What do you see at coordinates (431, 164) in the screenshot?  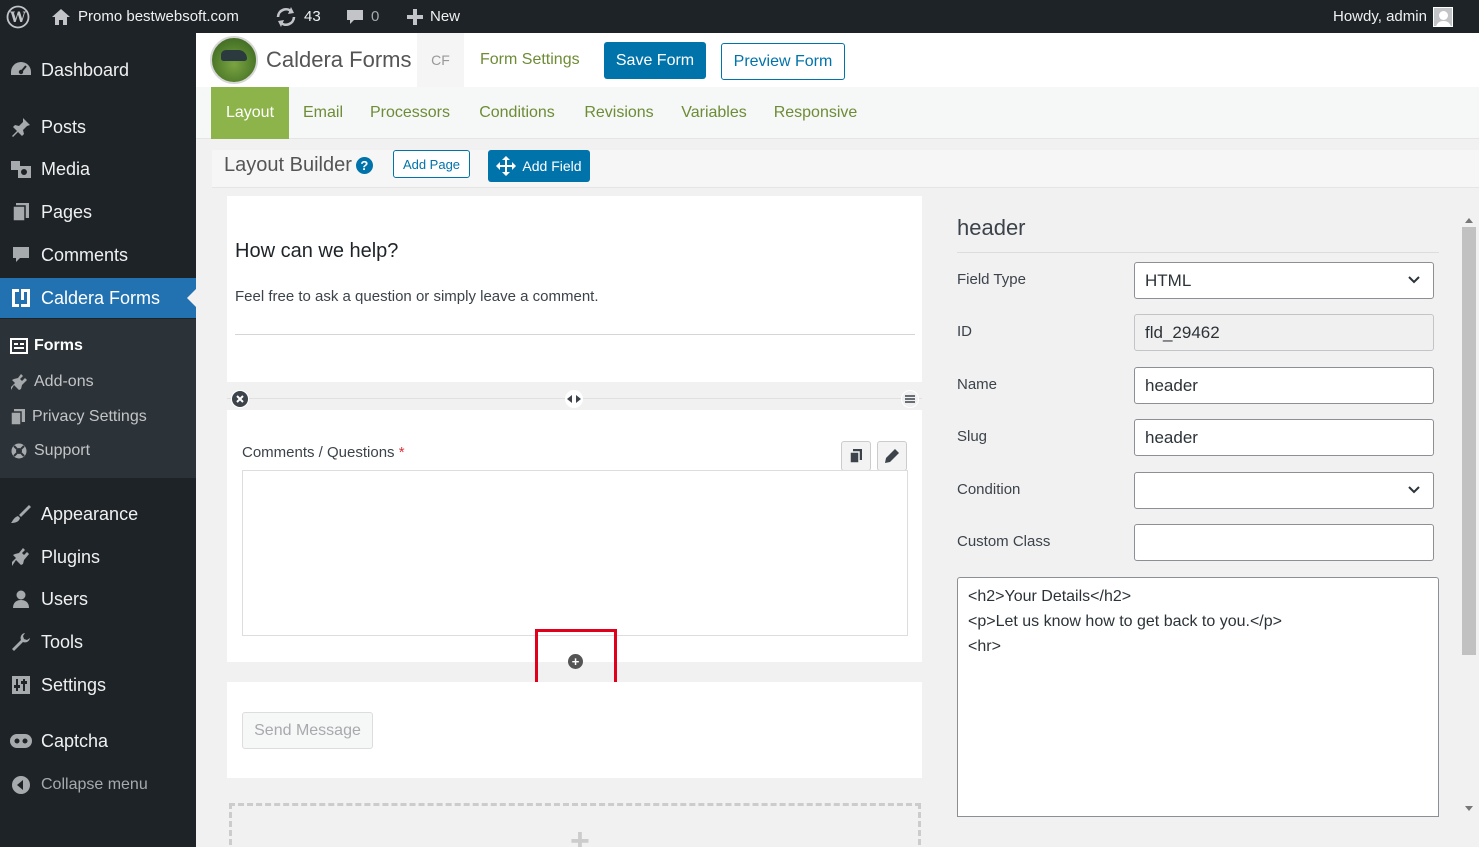 I see `add-page-button: Add Page` at bounding box center [431, 164].